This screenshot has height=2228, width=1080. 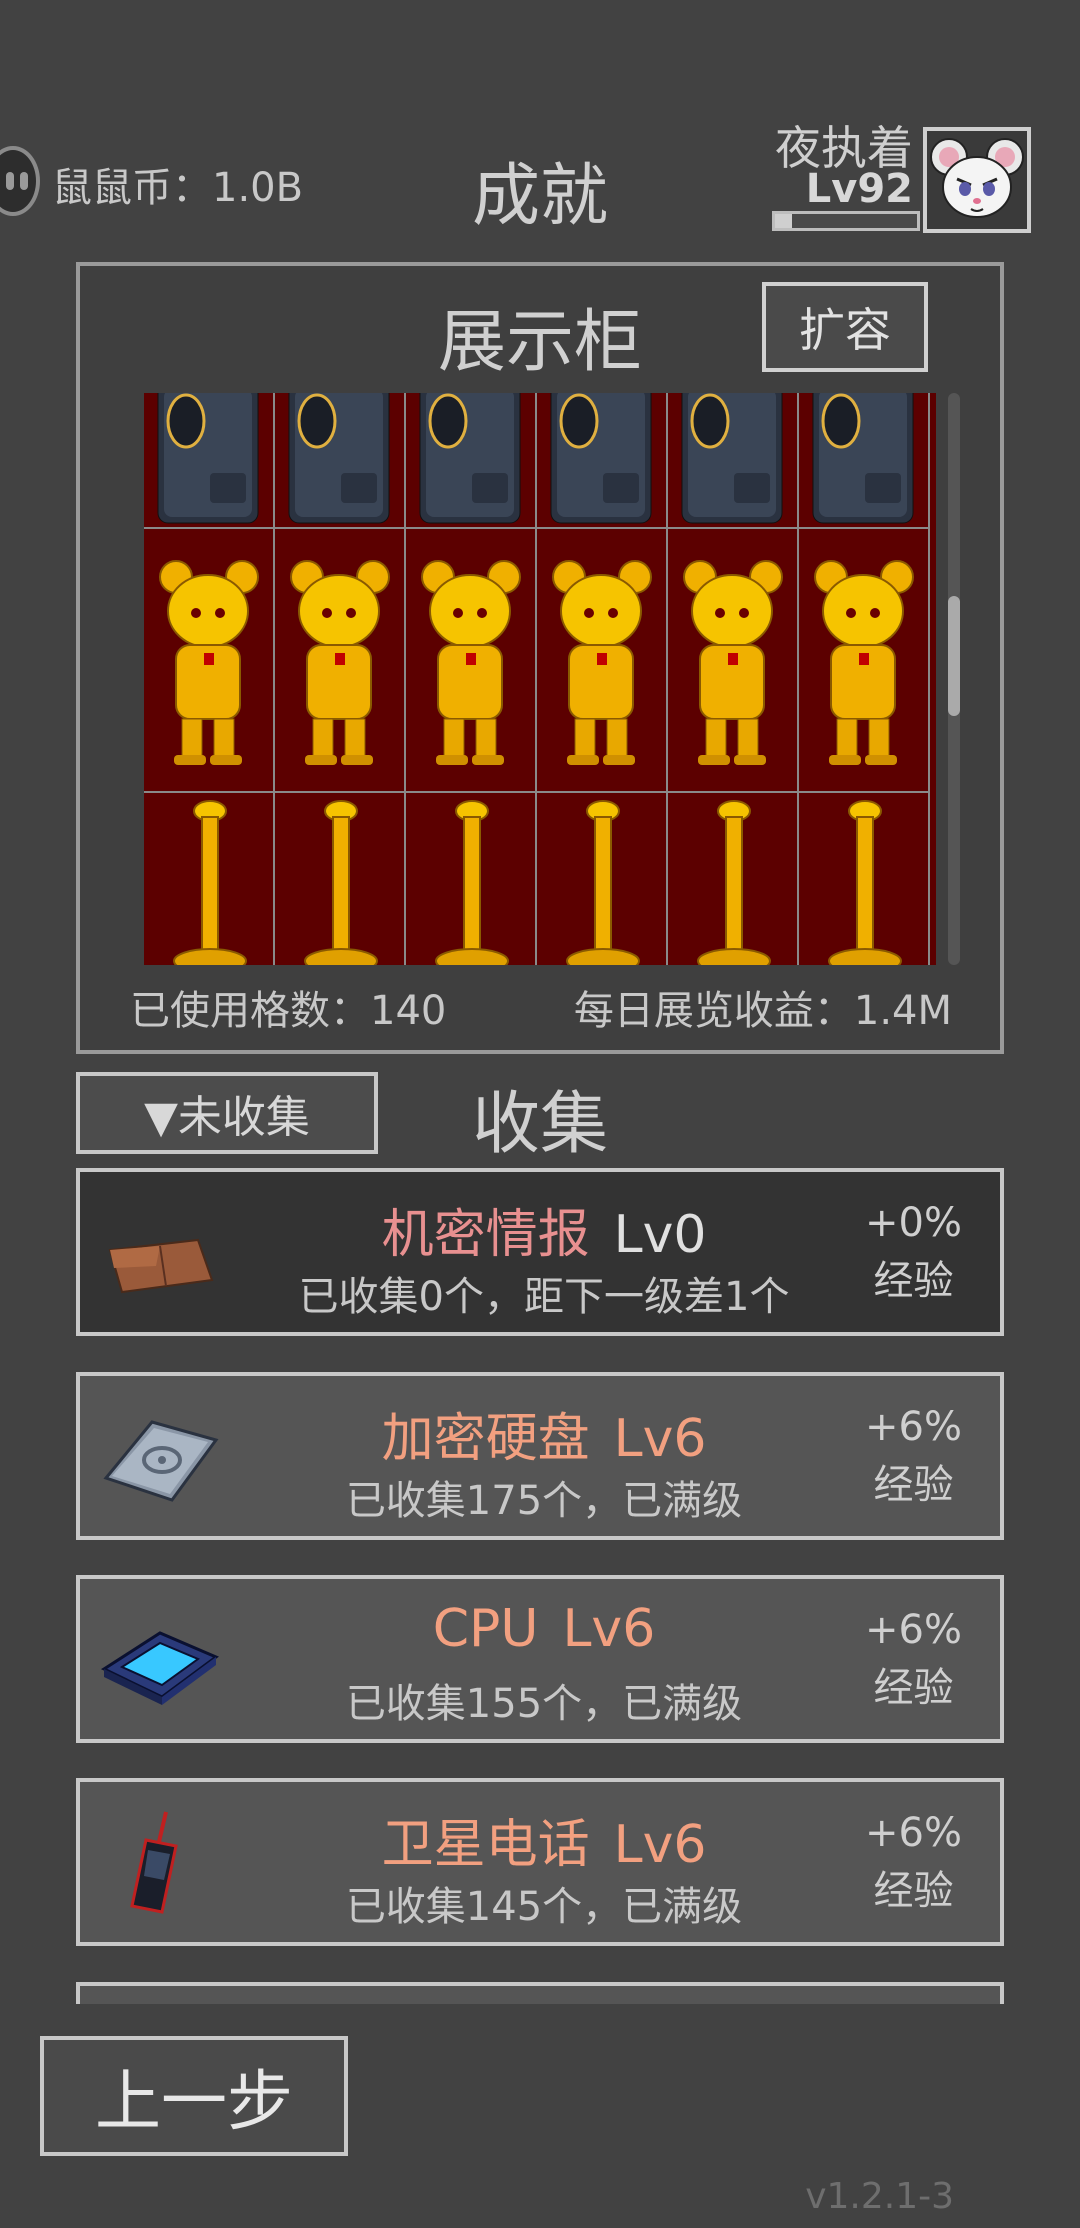 I want to click on item-name: 卫星电话, so click(x=485, y=1845).